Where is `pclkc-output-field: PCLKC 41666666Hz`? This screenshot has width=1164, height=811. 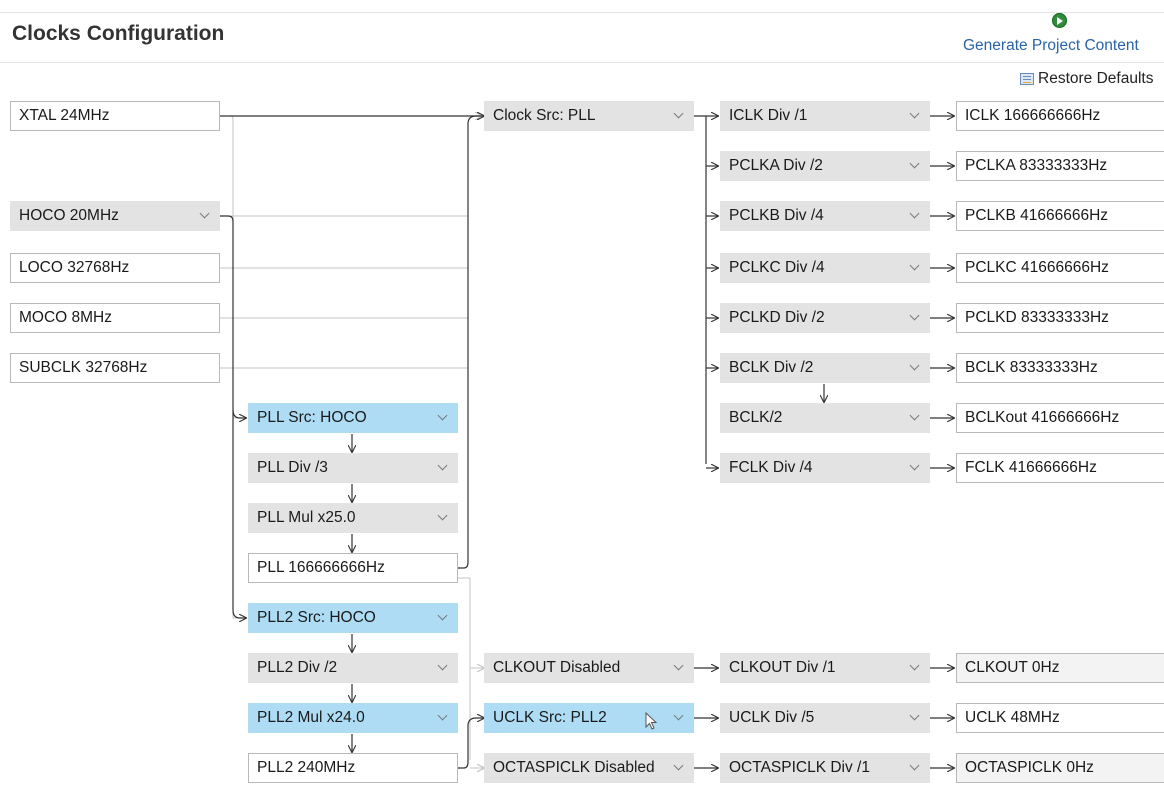
pclkc-output-field: PCLKC 41666666Hz is located at coordinates (1060, 268).